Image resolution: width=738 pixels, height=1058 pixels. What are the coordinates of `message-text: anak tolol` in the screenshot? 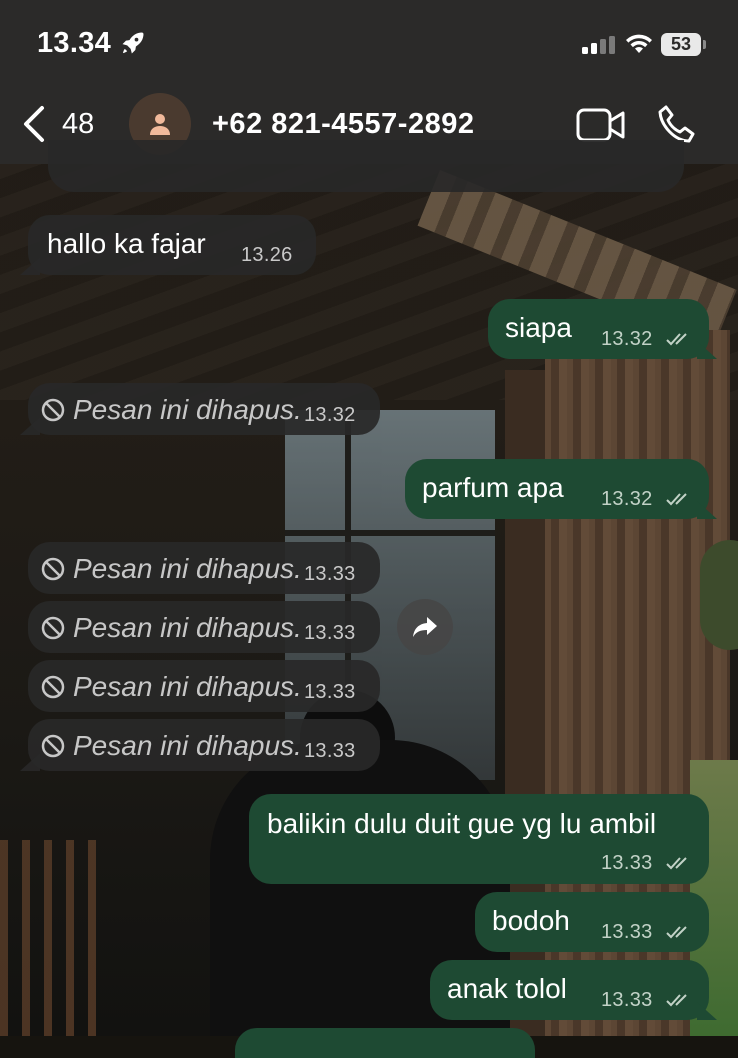 It's located at (507, 988).